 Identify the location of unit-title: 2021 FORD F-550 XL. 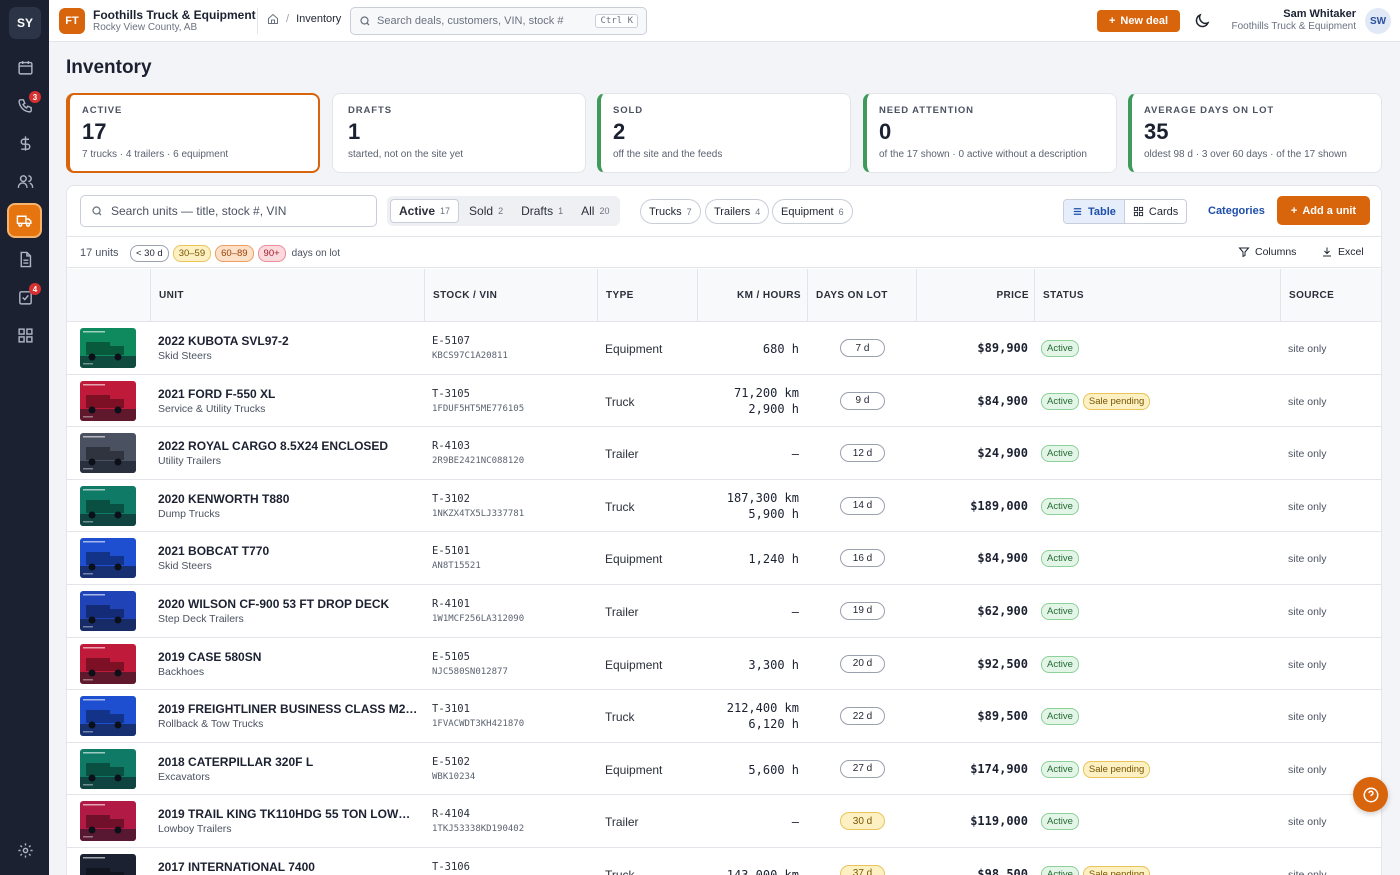
(288, 394).